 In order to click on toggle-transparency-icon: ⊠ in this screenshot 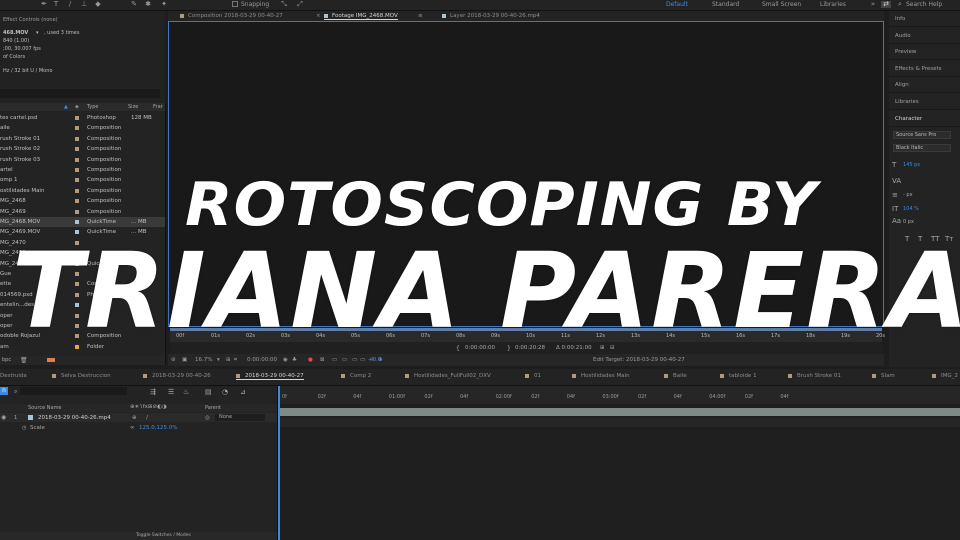, I will do `click(322, 360)`.